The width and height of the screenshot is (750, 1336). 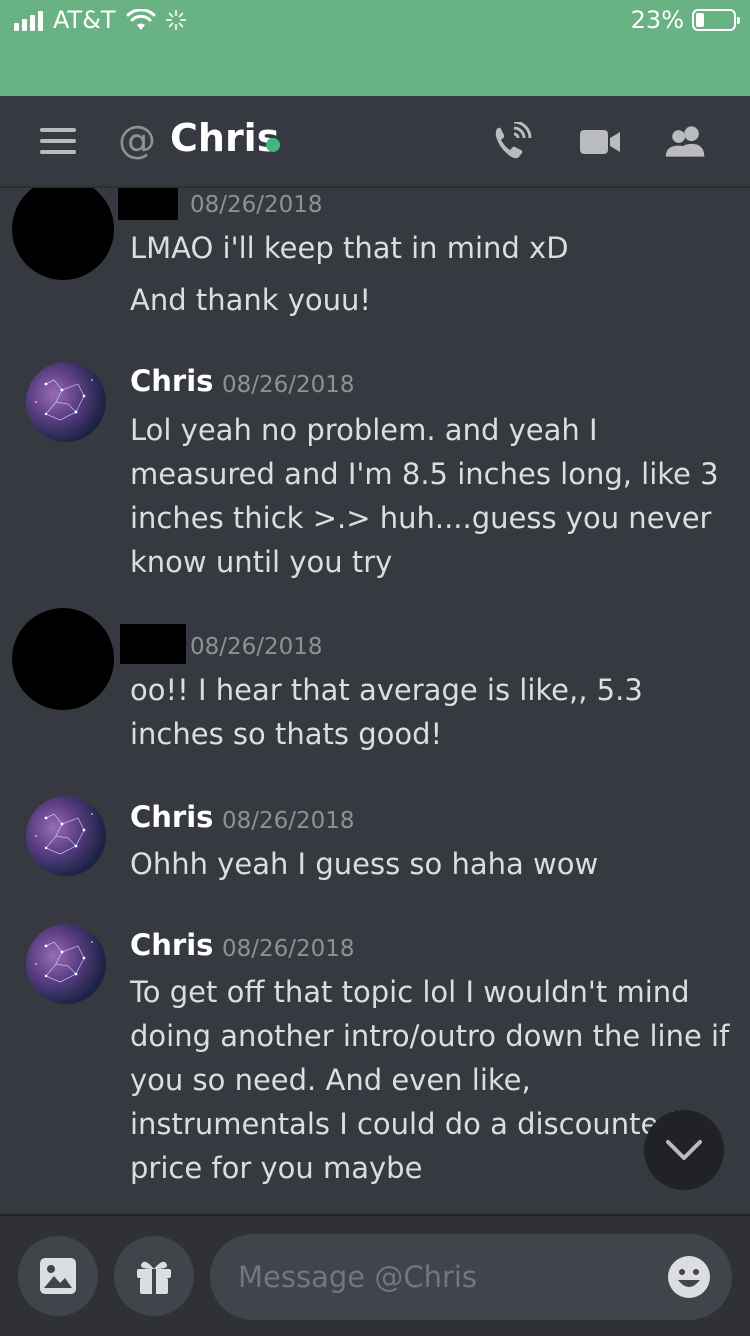 What do you see at coordinates (716, 20) in the screenshot?
I see `battery-icon` at bounding box center [716, 20].